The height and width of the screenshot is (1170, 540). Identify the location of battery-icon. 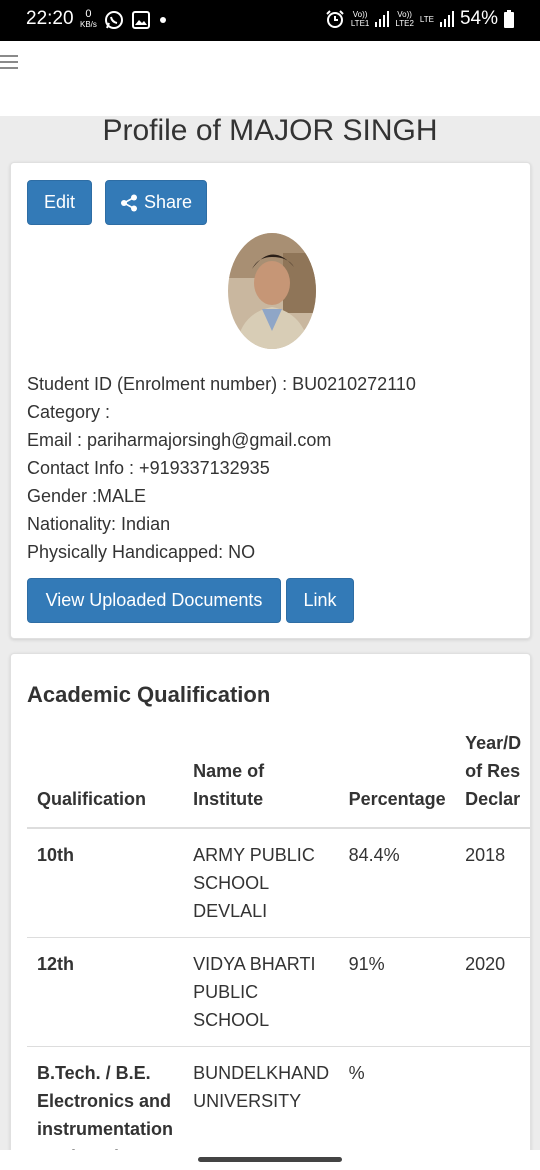
(509, 19).